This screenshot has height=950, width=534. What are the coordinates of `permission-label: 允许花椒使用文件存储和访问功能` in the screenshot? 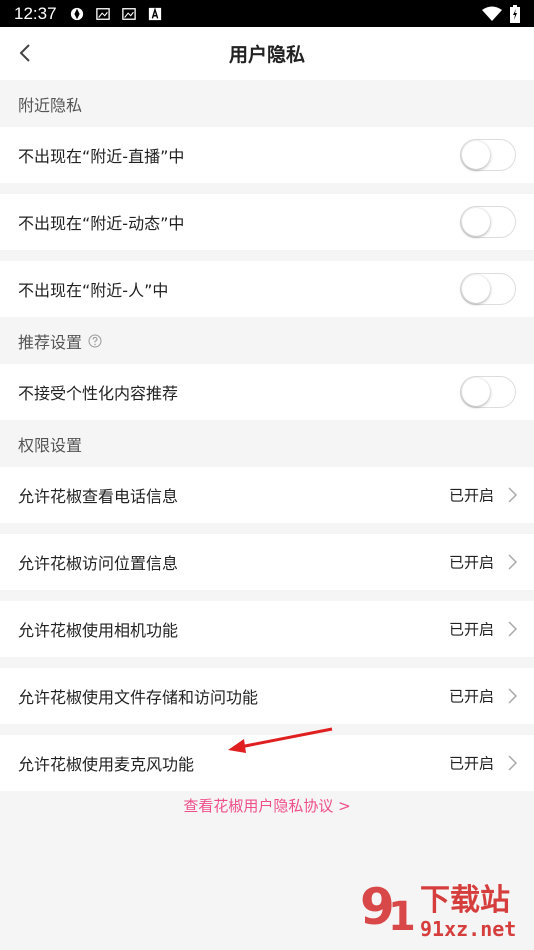 It's located at (138, 697).